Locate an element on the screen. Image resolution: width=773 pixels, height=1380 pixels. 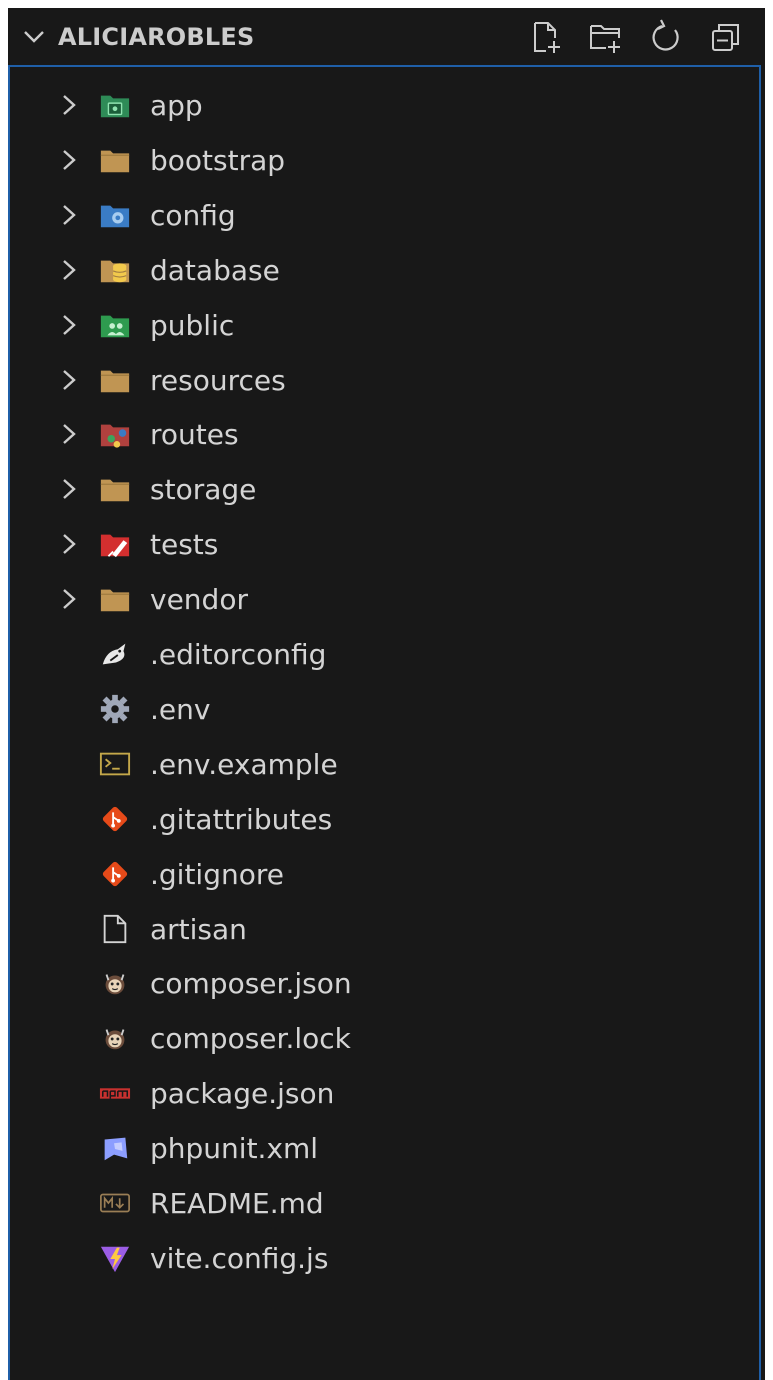
file-item-phpunit-xml: phpunit.xml is located at coordinates (384, 1148).